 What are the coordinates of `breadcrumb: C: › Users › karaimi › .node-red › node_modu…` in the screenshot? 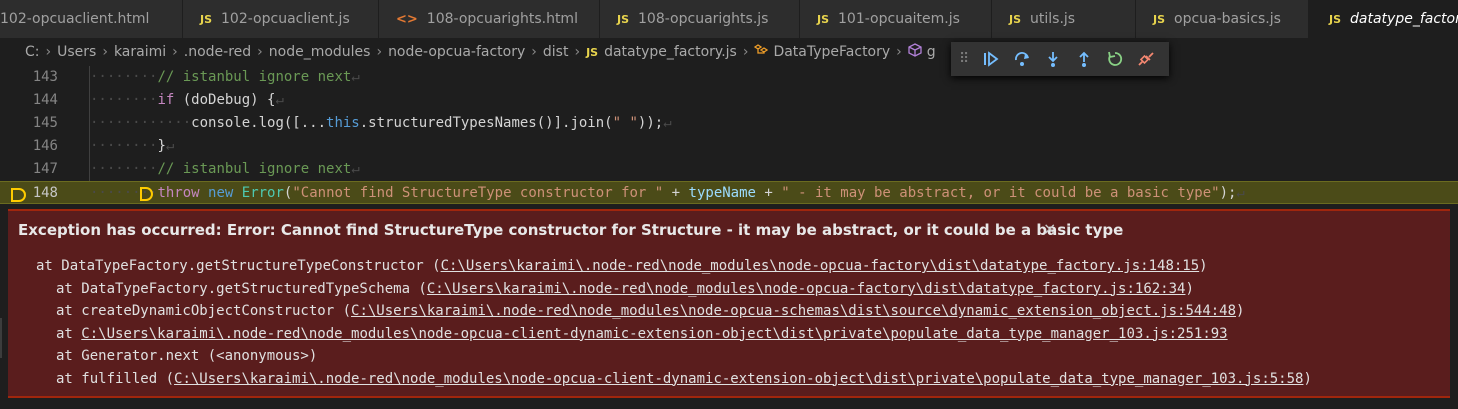 It's located at (729, 52).